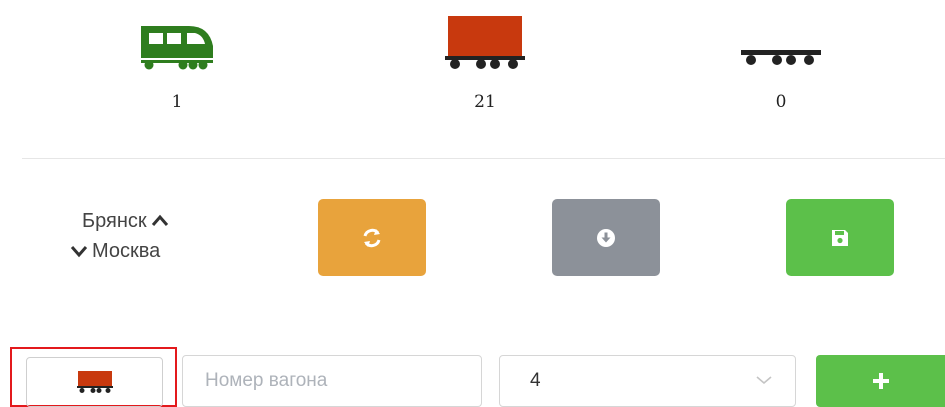 Image resolution: width=945 pixels, height=407 pixels. What do you see at coordinates (647, 381) in the screenshot?
I see `quantity-select: 4` at bounding box center [647, 381].